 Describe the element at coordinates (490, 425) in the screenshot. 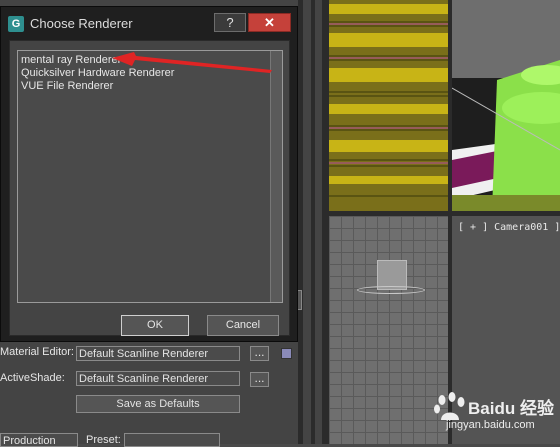

I see `watermark-url: jingyan.baidu.com` at that location.